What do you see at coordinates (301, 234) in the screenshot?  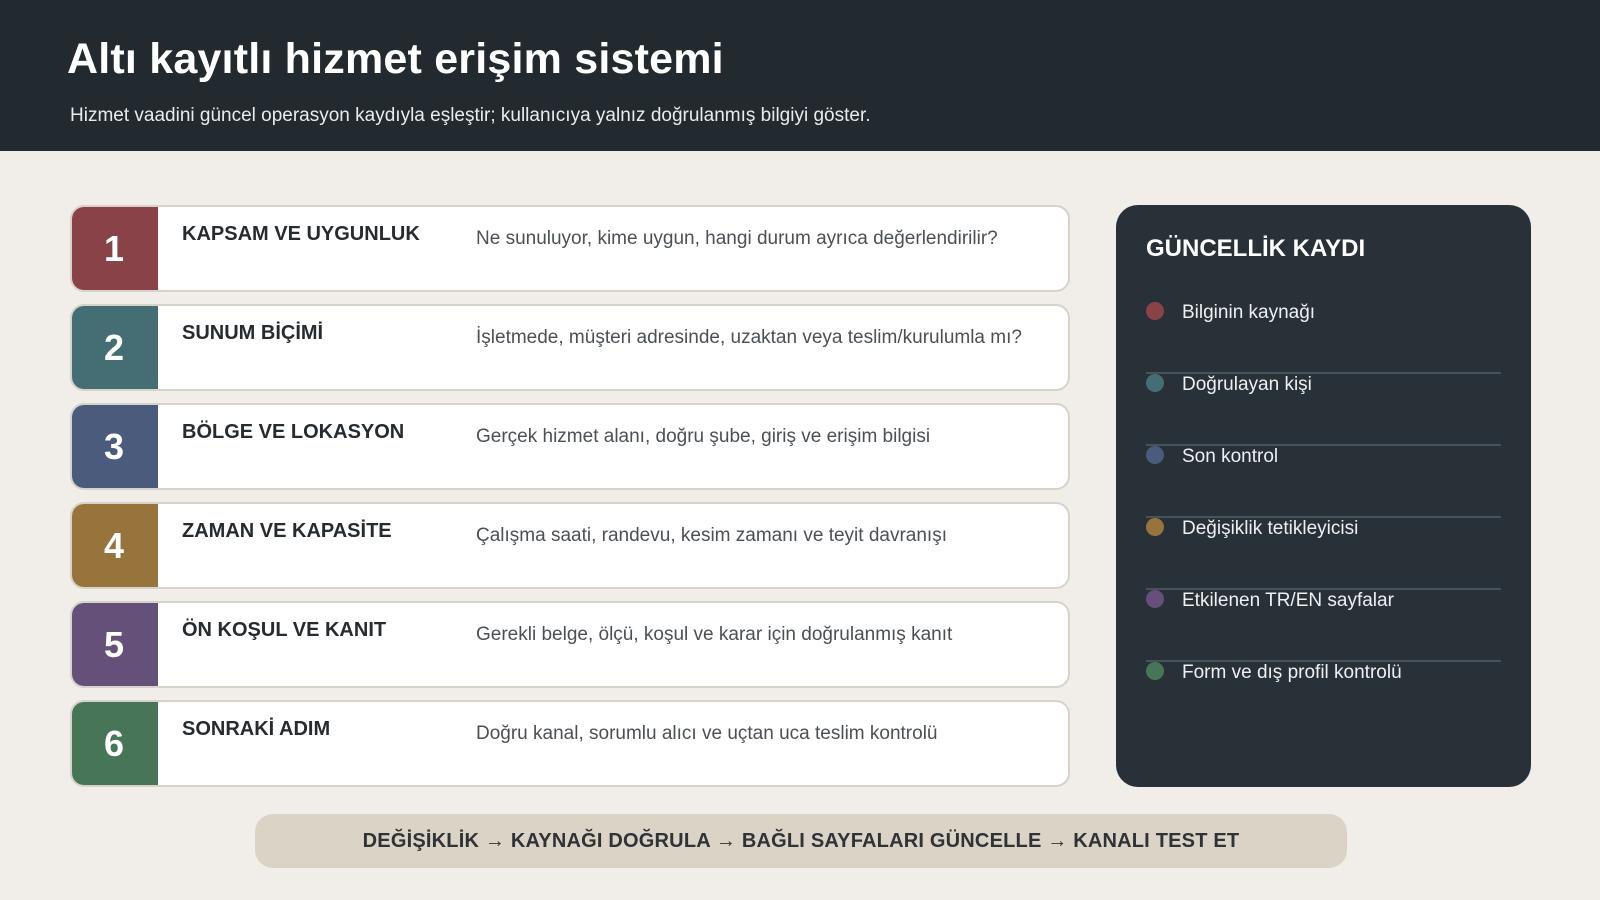 I see `step-title: KAPSAM VE UYGUNLUK` at bounding box center [301, 234].